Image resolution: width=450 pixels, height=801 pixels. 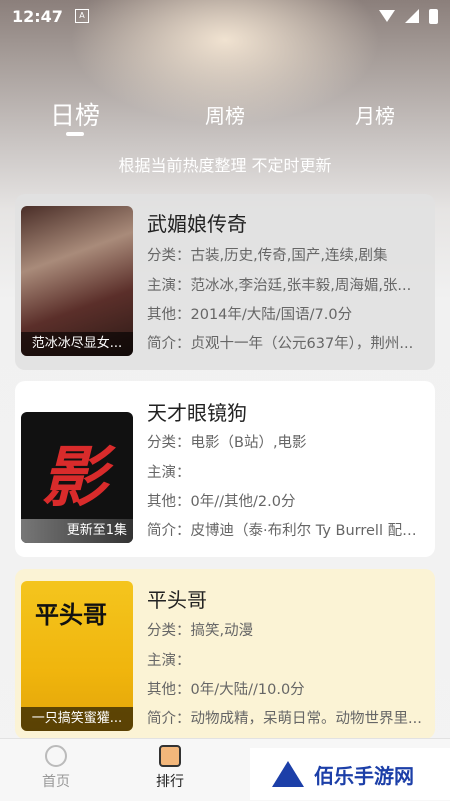 What do you see at coordinates (200, 631) in the screenshot?
I see `item-category: 分类：搞笑,动漫` at bounding box center [200, 631].